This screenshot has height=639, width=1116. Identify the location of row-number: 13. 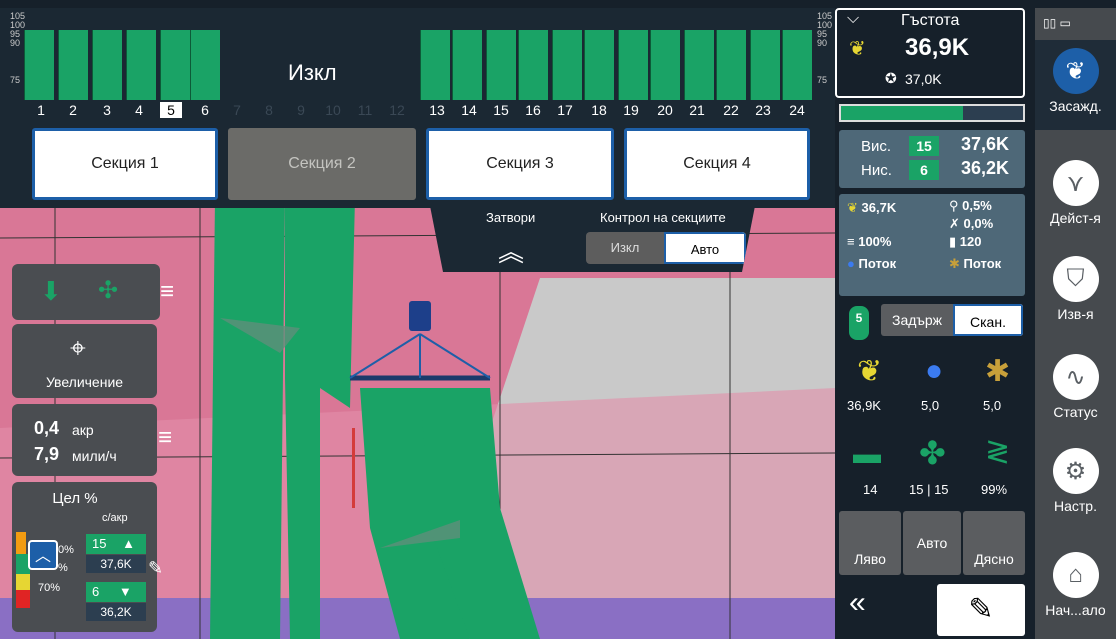
(437, 110).